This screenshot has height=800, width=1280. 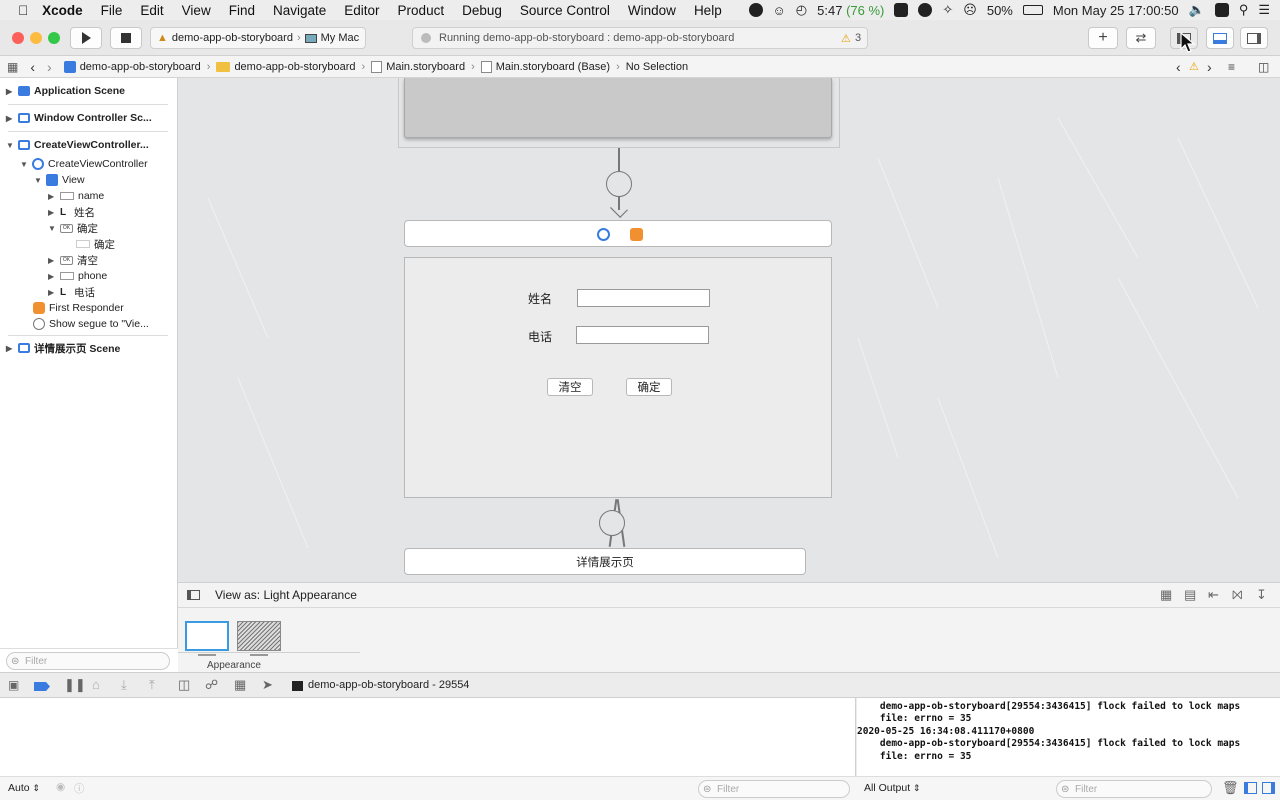 What do you see at coordinates (1264, 10) in the screenshot?
I see `menu-list-icon: ☰` at bounding box center [1264, 10].